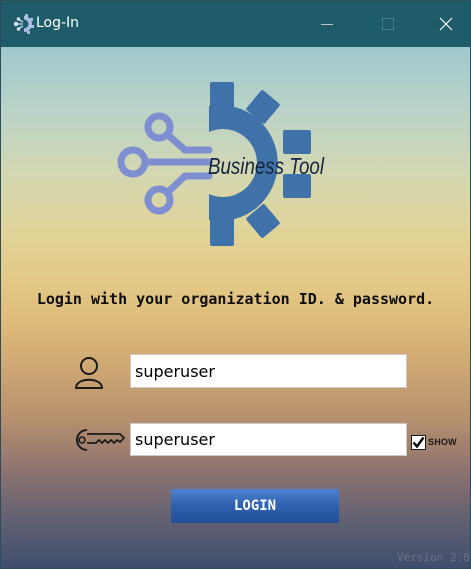 Image resolution: width=471 pixels, height=569 pixels. I want to click on minimize-icon, so click(327, 24).